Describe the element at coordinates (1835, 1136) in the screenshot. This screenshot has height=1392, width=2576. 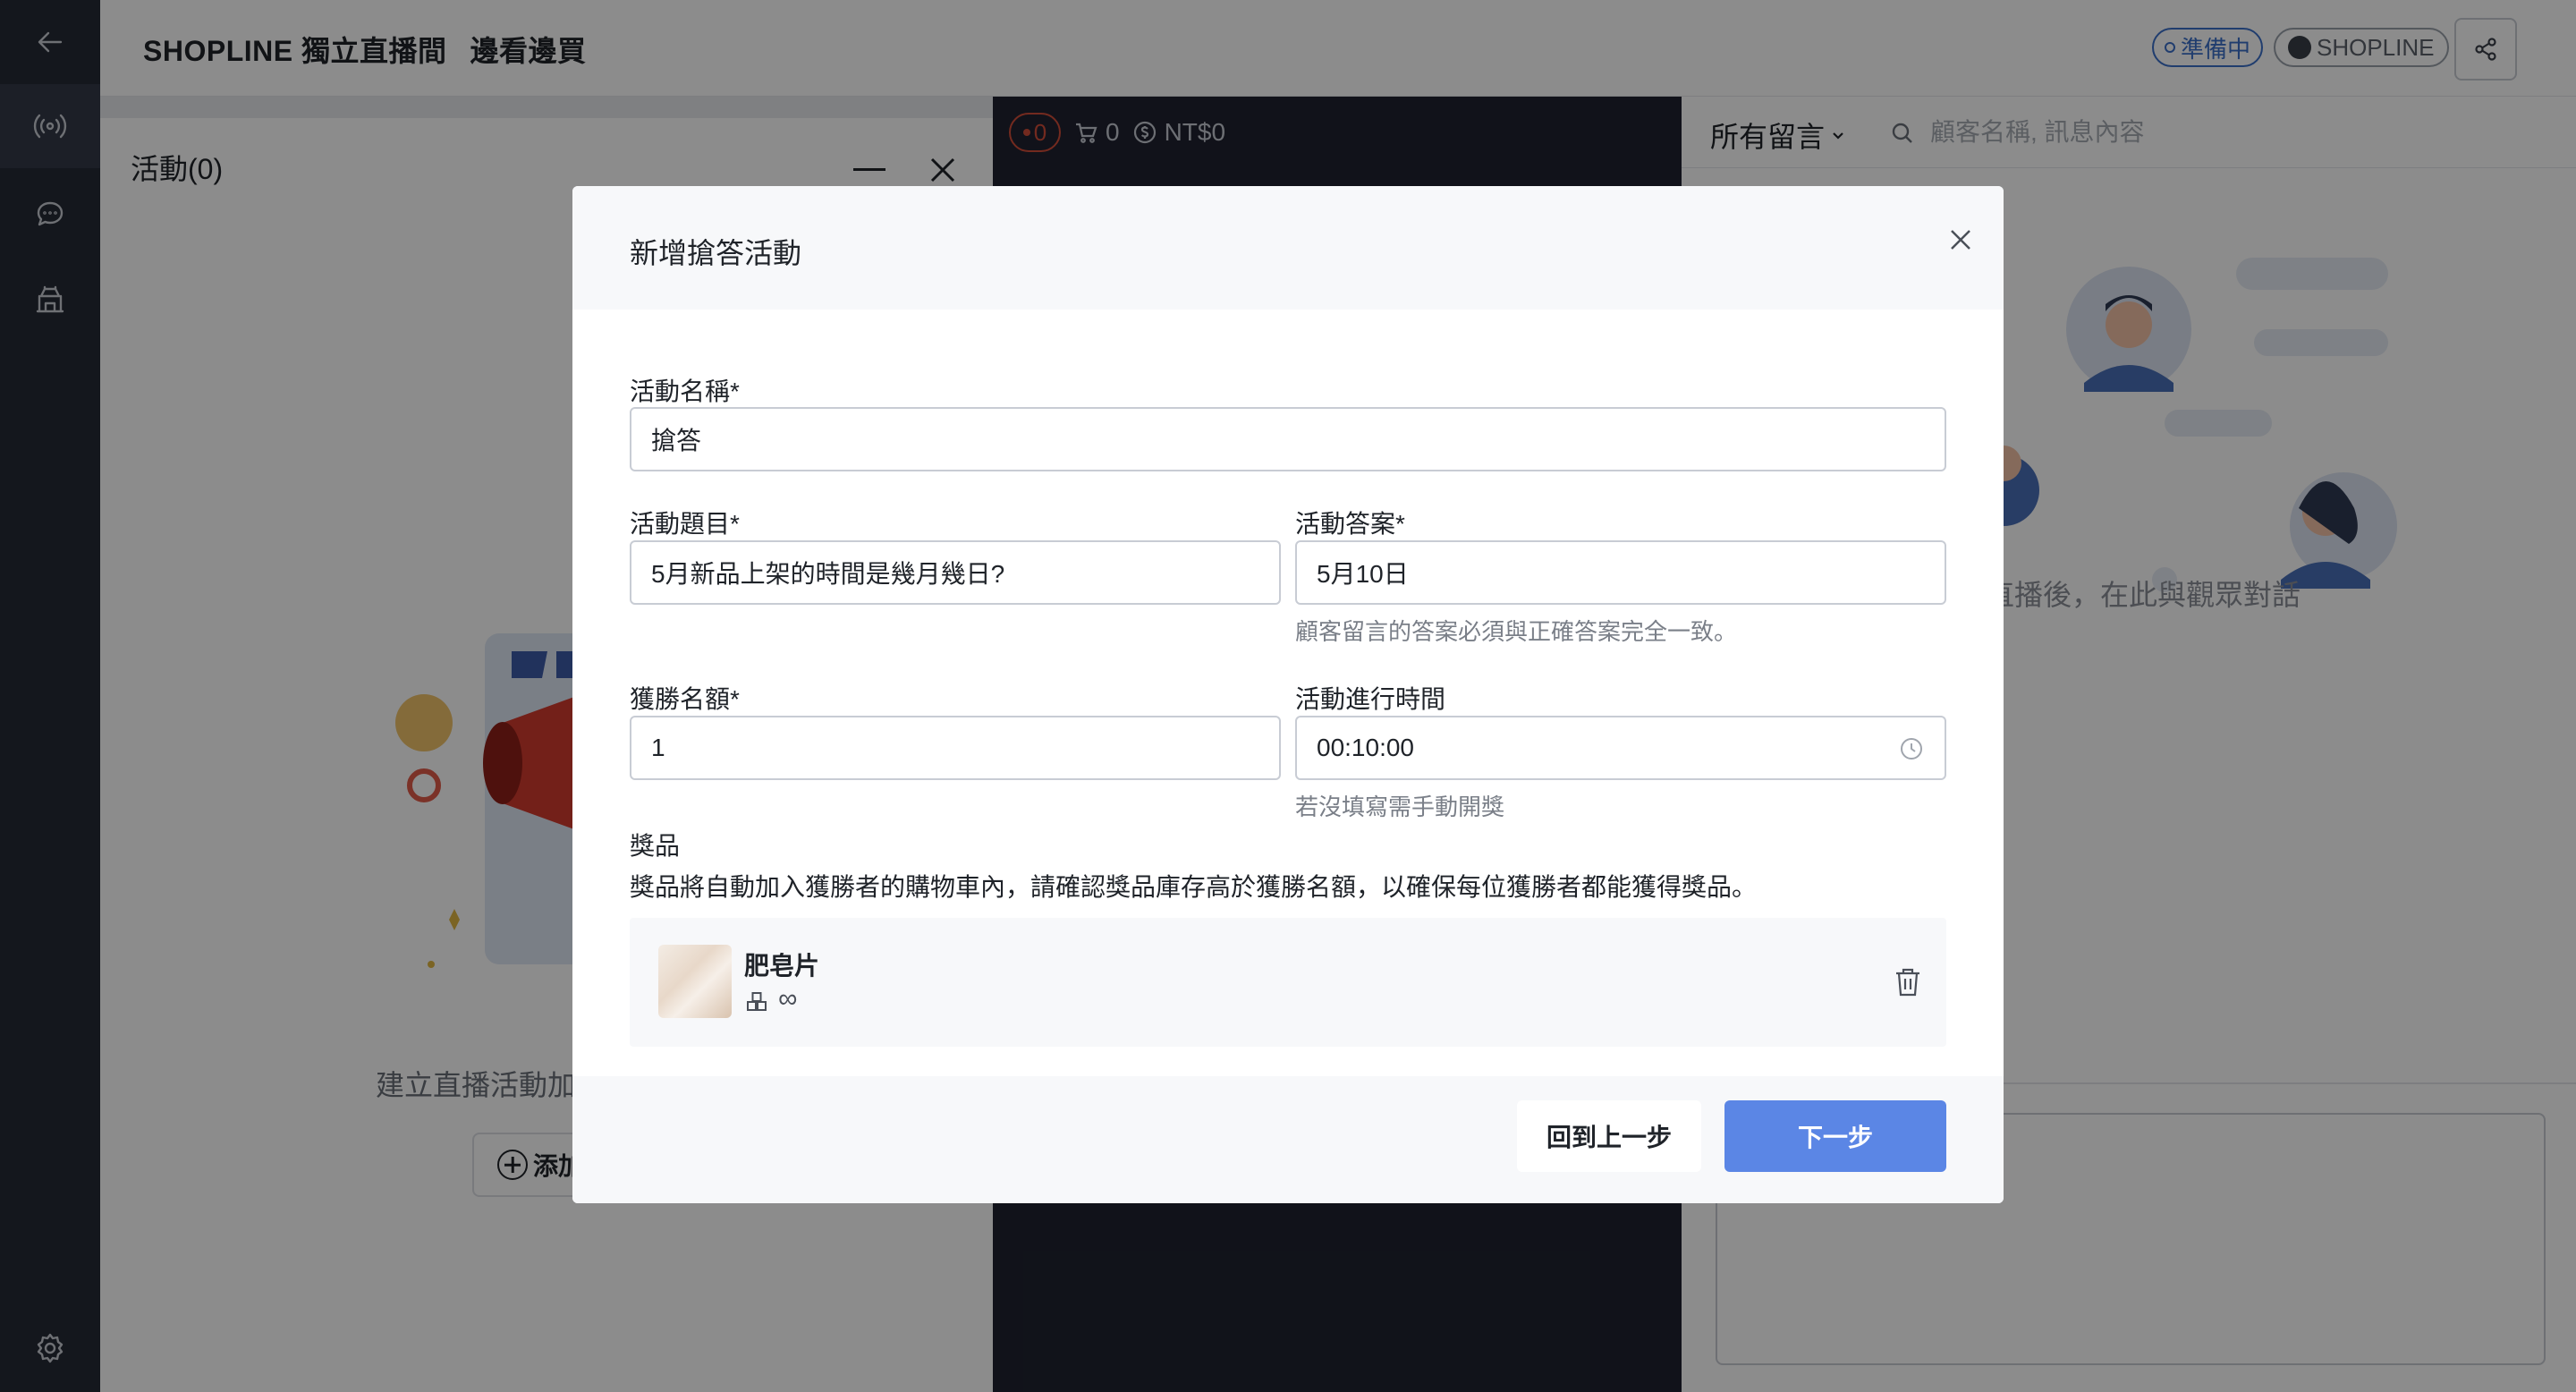
I see `next-step-button: 下一步` at that location.